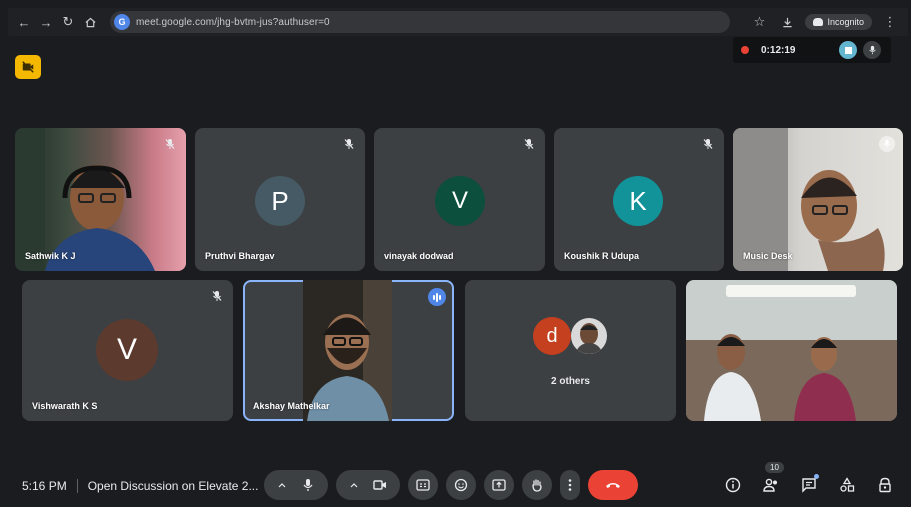 The height and width of the screenshot is (507, 911). I want to click on stop-recording-button, so click(848, 50).